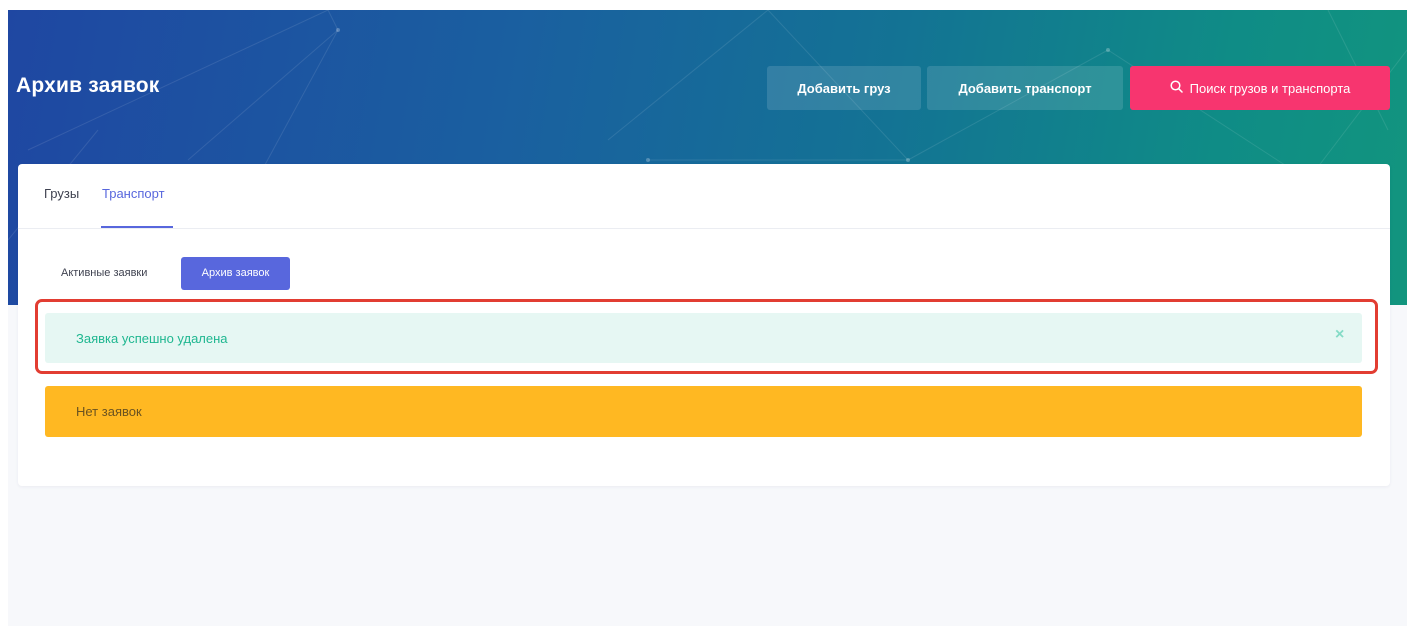 This screenshot has height=626, width=1407. Describe the element at coordinates (844, 88) in the screenshot. I see `add-cargo-button: Добавить груз` at that location.